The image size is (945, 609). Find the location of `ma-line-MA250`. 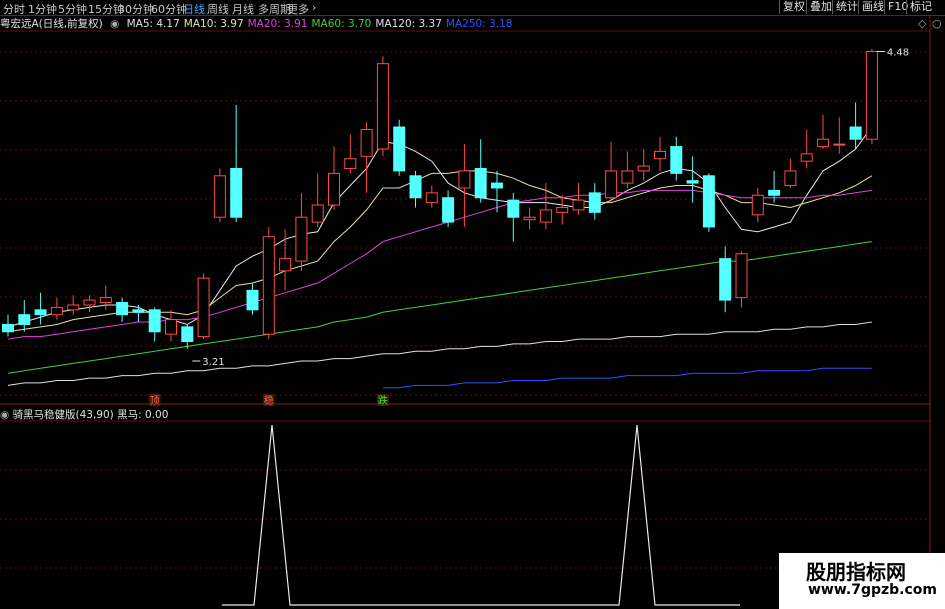

ma-line-MA250 is located at coordinates (627, 378).